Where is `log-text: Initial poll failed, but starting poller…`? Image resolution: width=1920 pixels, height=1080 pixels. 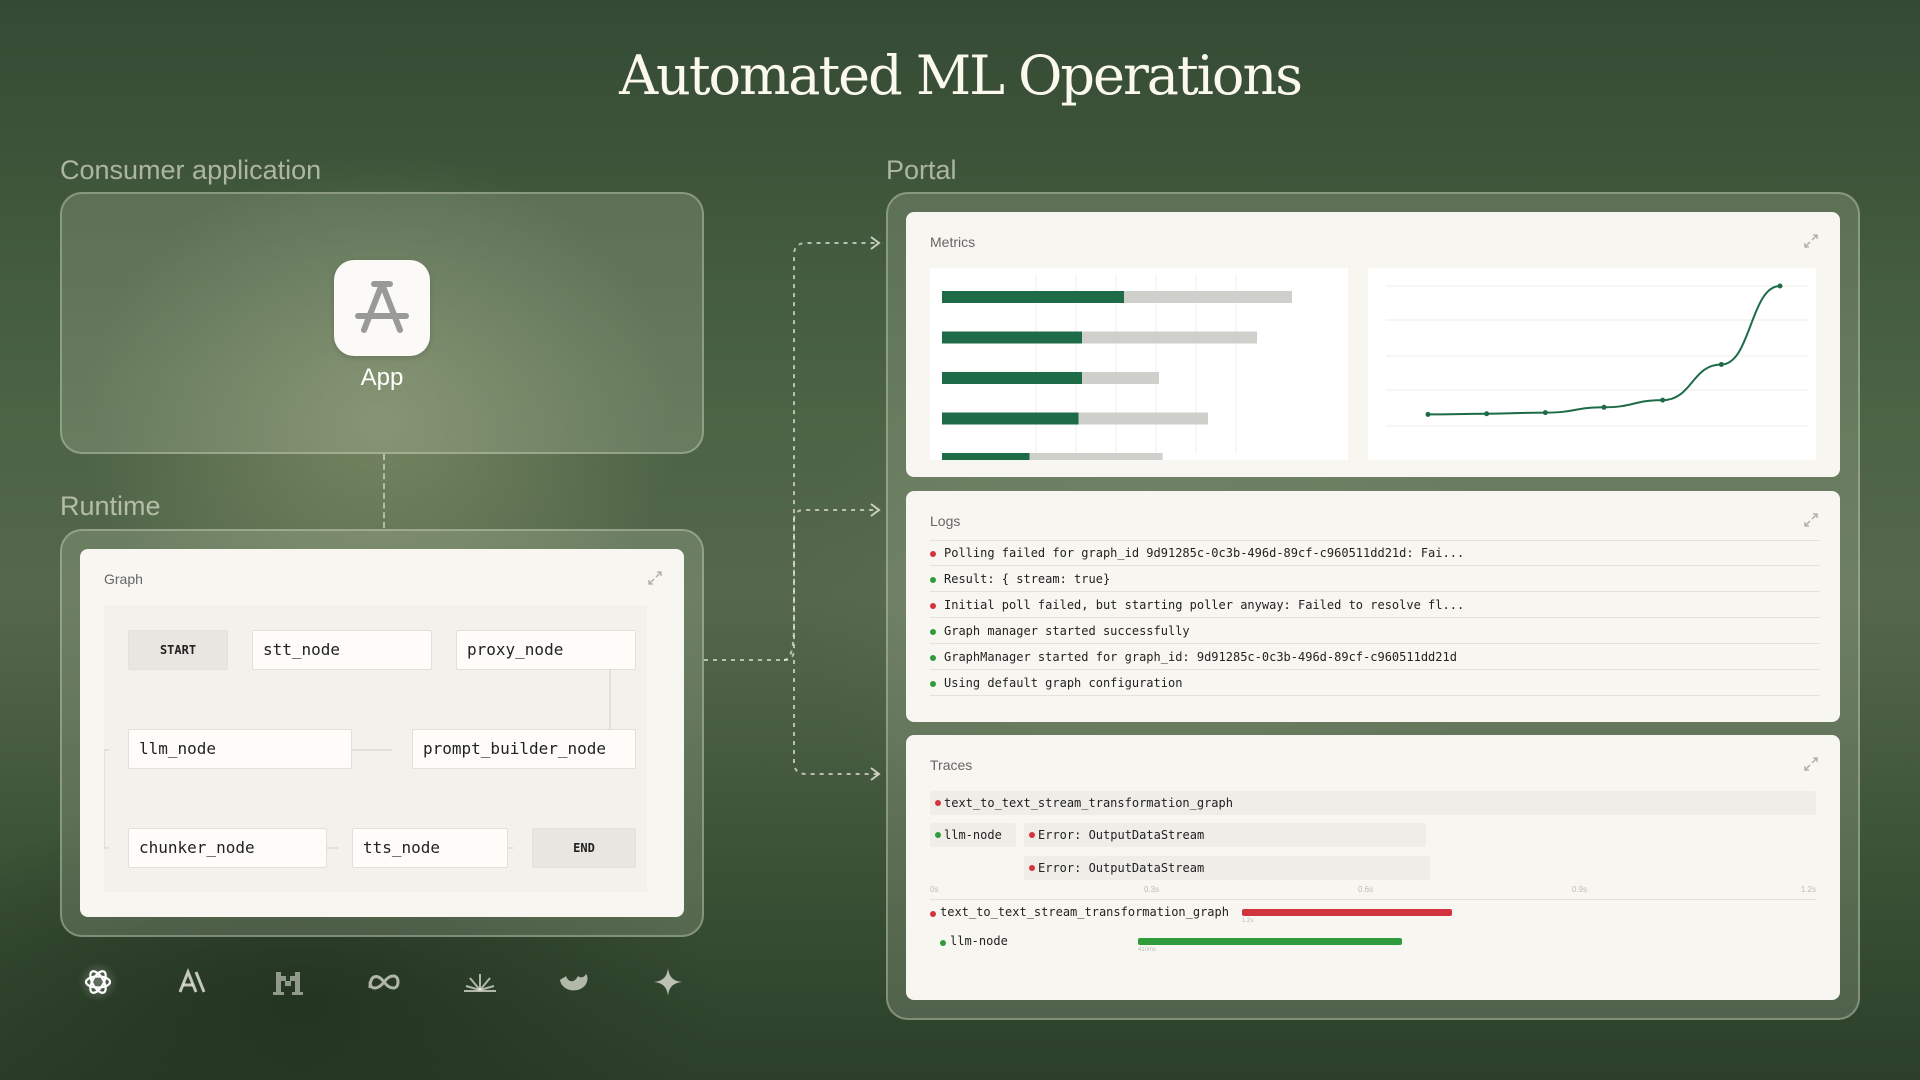
log-text: Initial poll failed, but starting poller… is located at coordinates (1204, 605).